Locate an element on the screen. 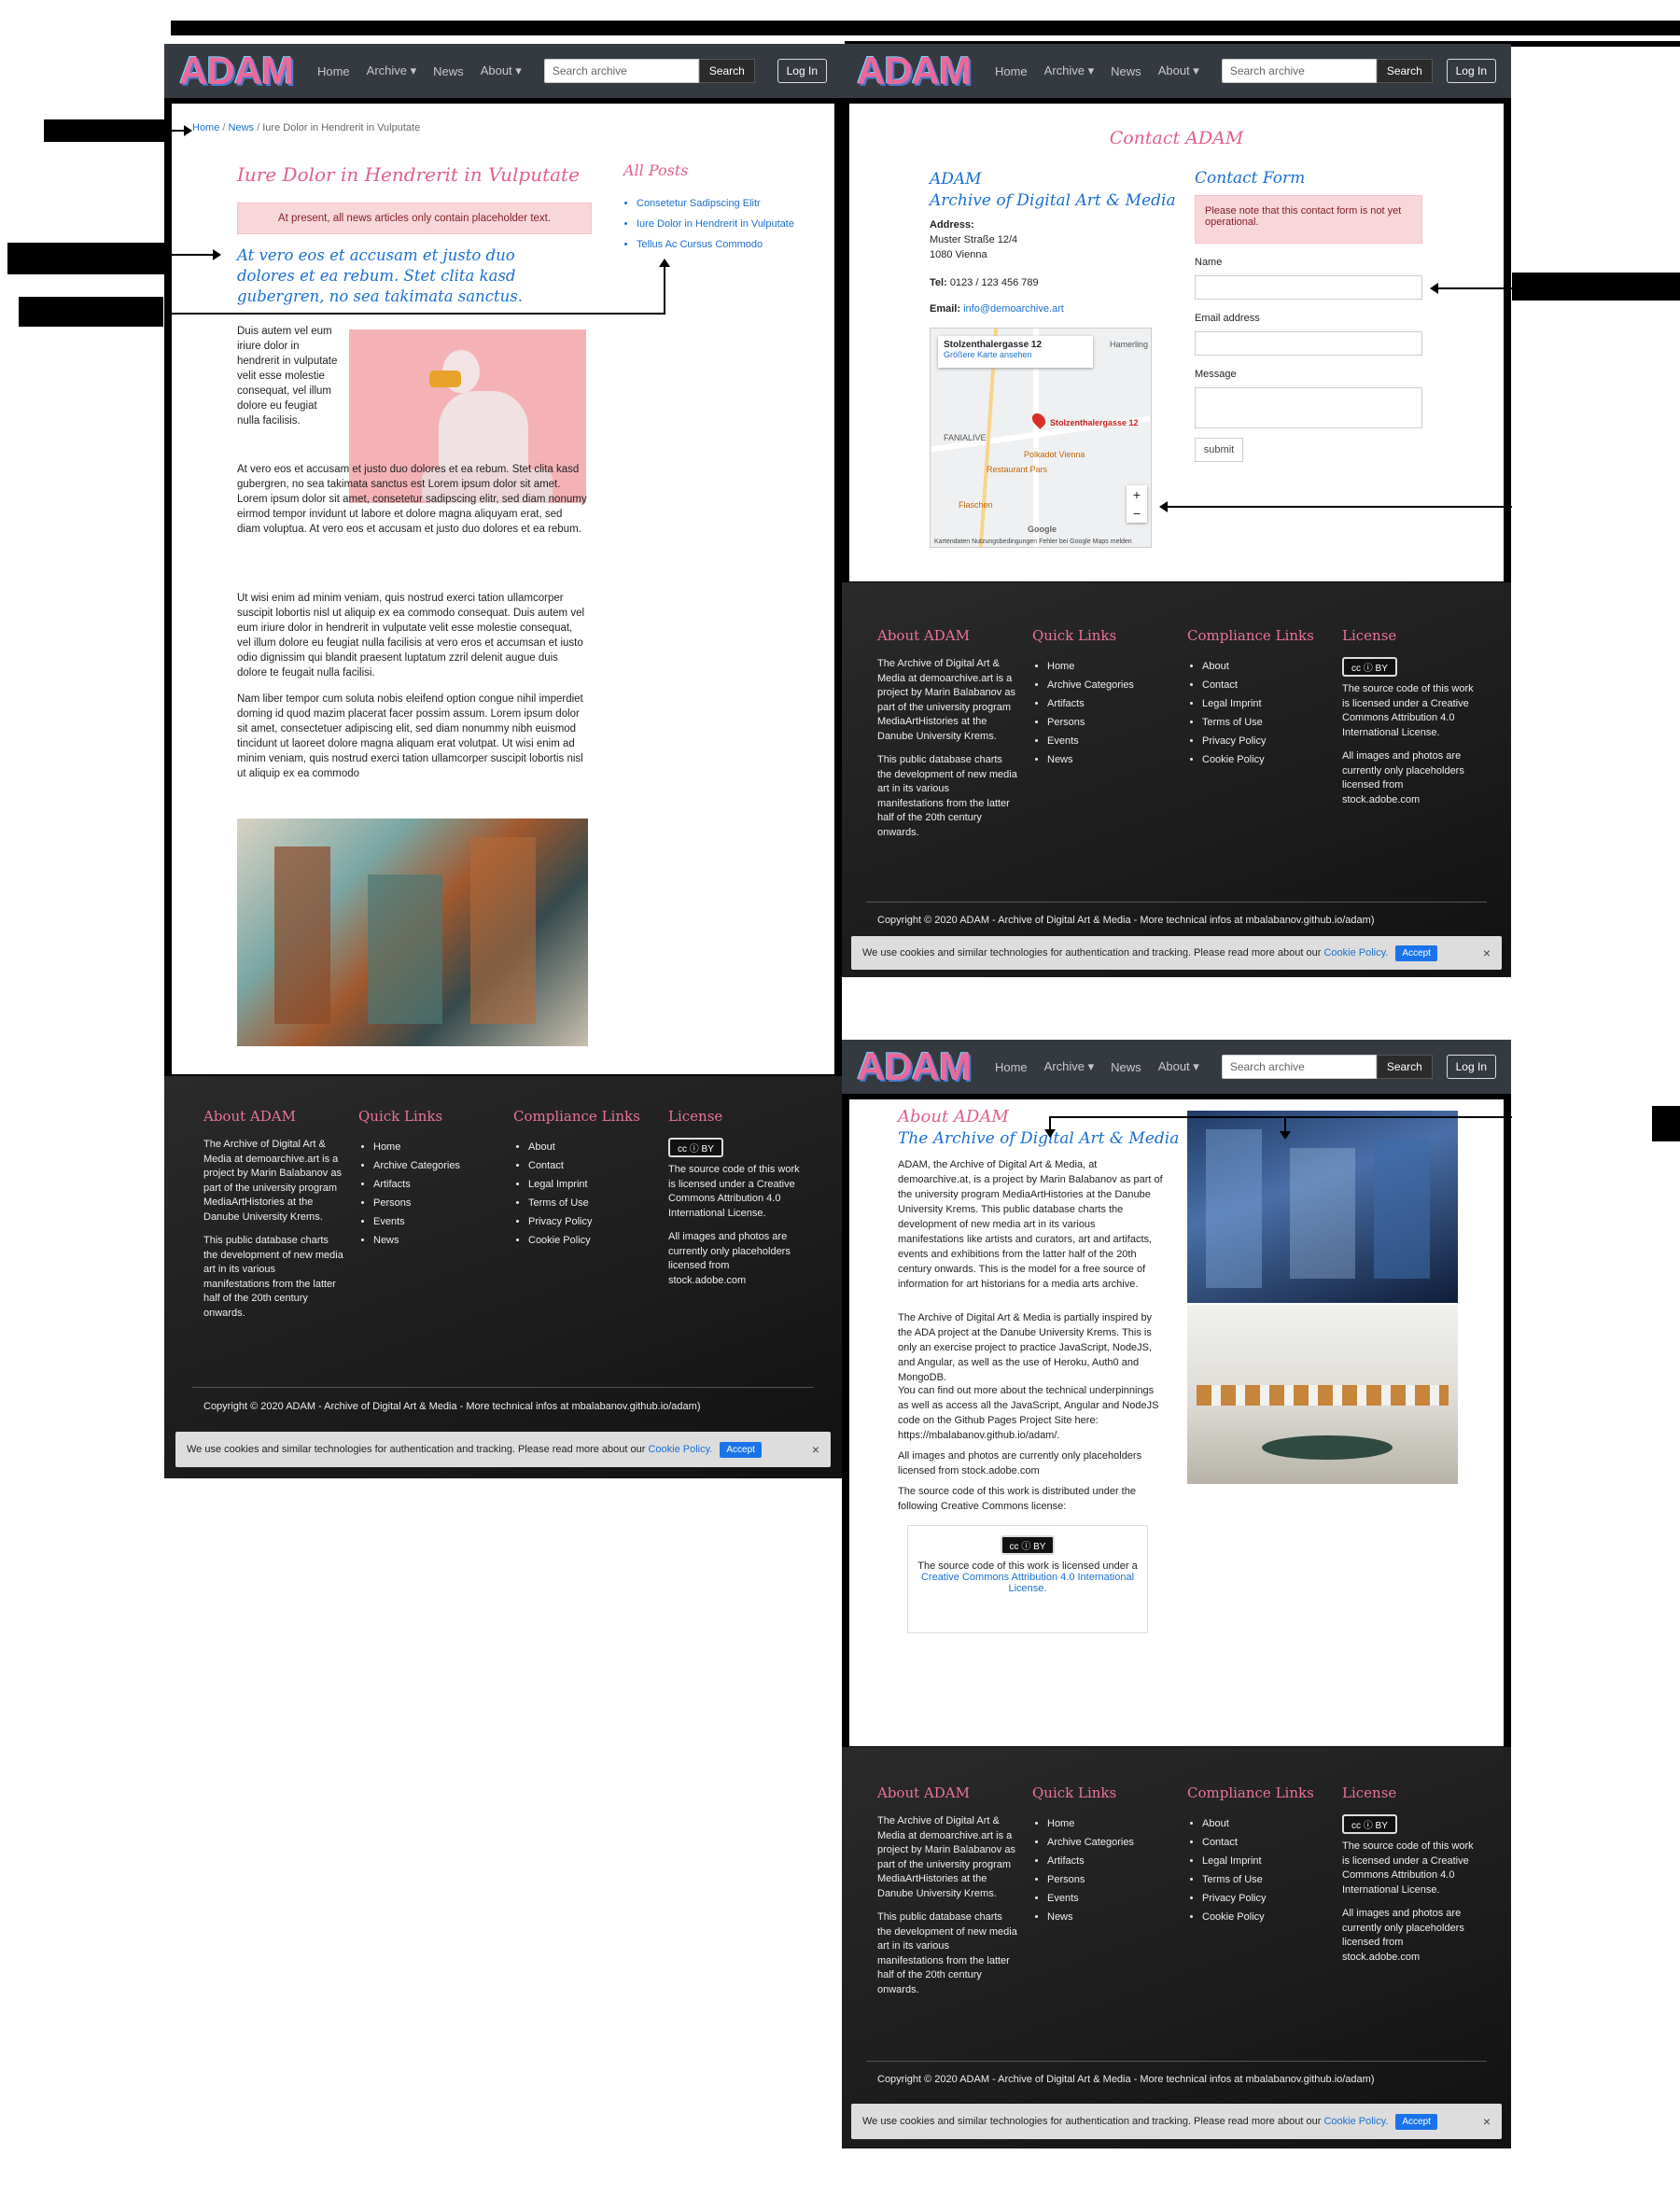 Image resolution: width=1680 pixels, height=2197 pixels. message-label: Message is located at coordinates (1216, 374).